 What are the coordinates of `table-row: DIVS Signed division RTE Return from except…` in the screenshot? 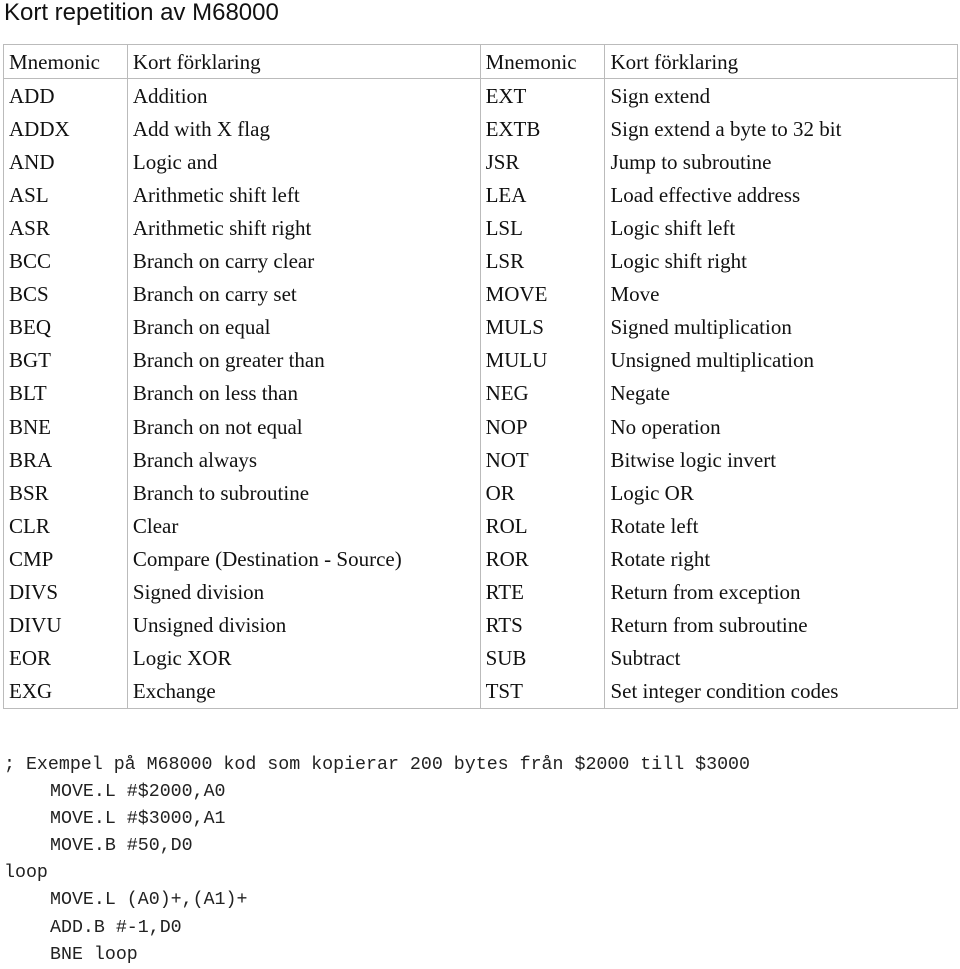 It's located at (480, 592).